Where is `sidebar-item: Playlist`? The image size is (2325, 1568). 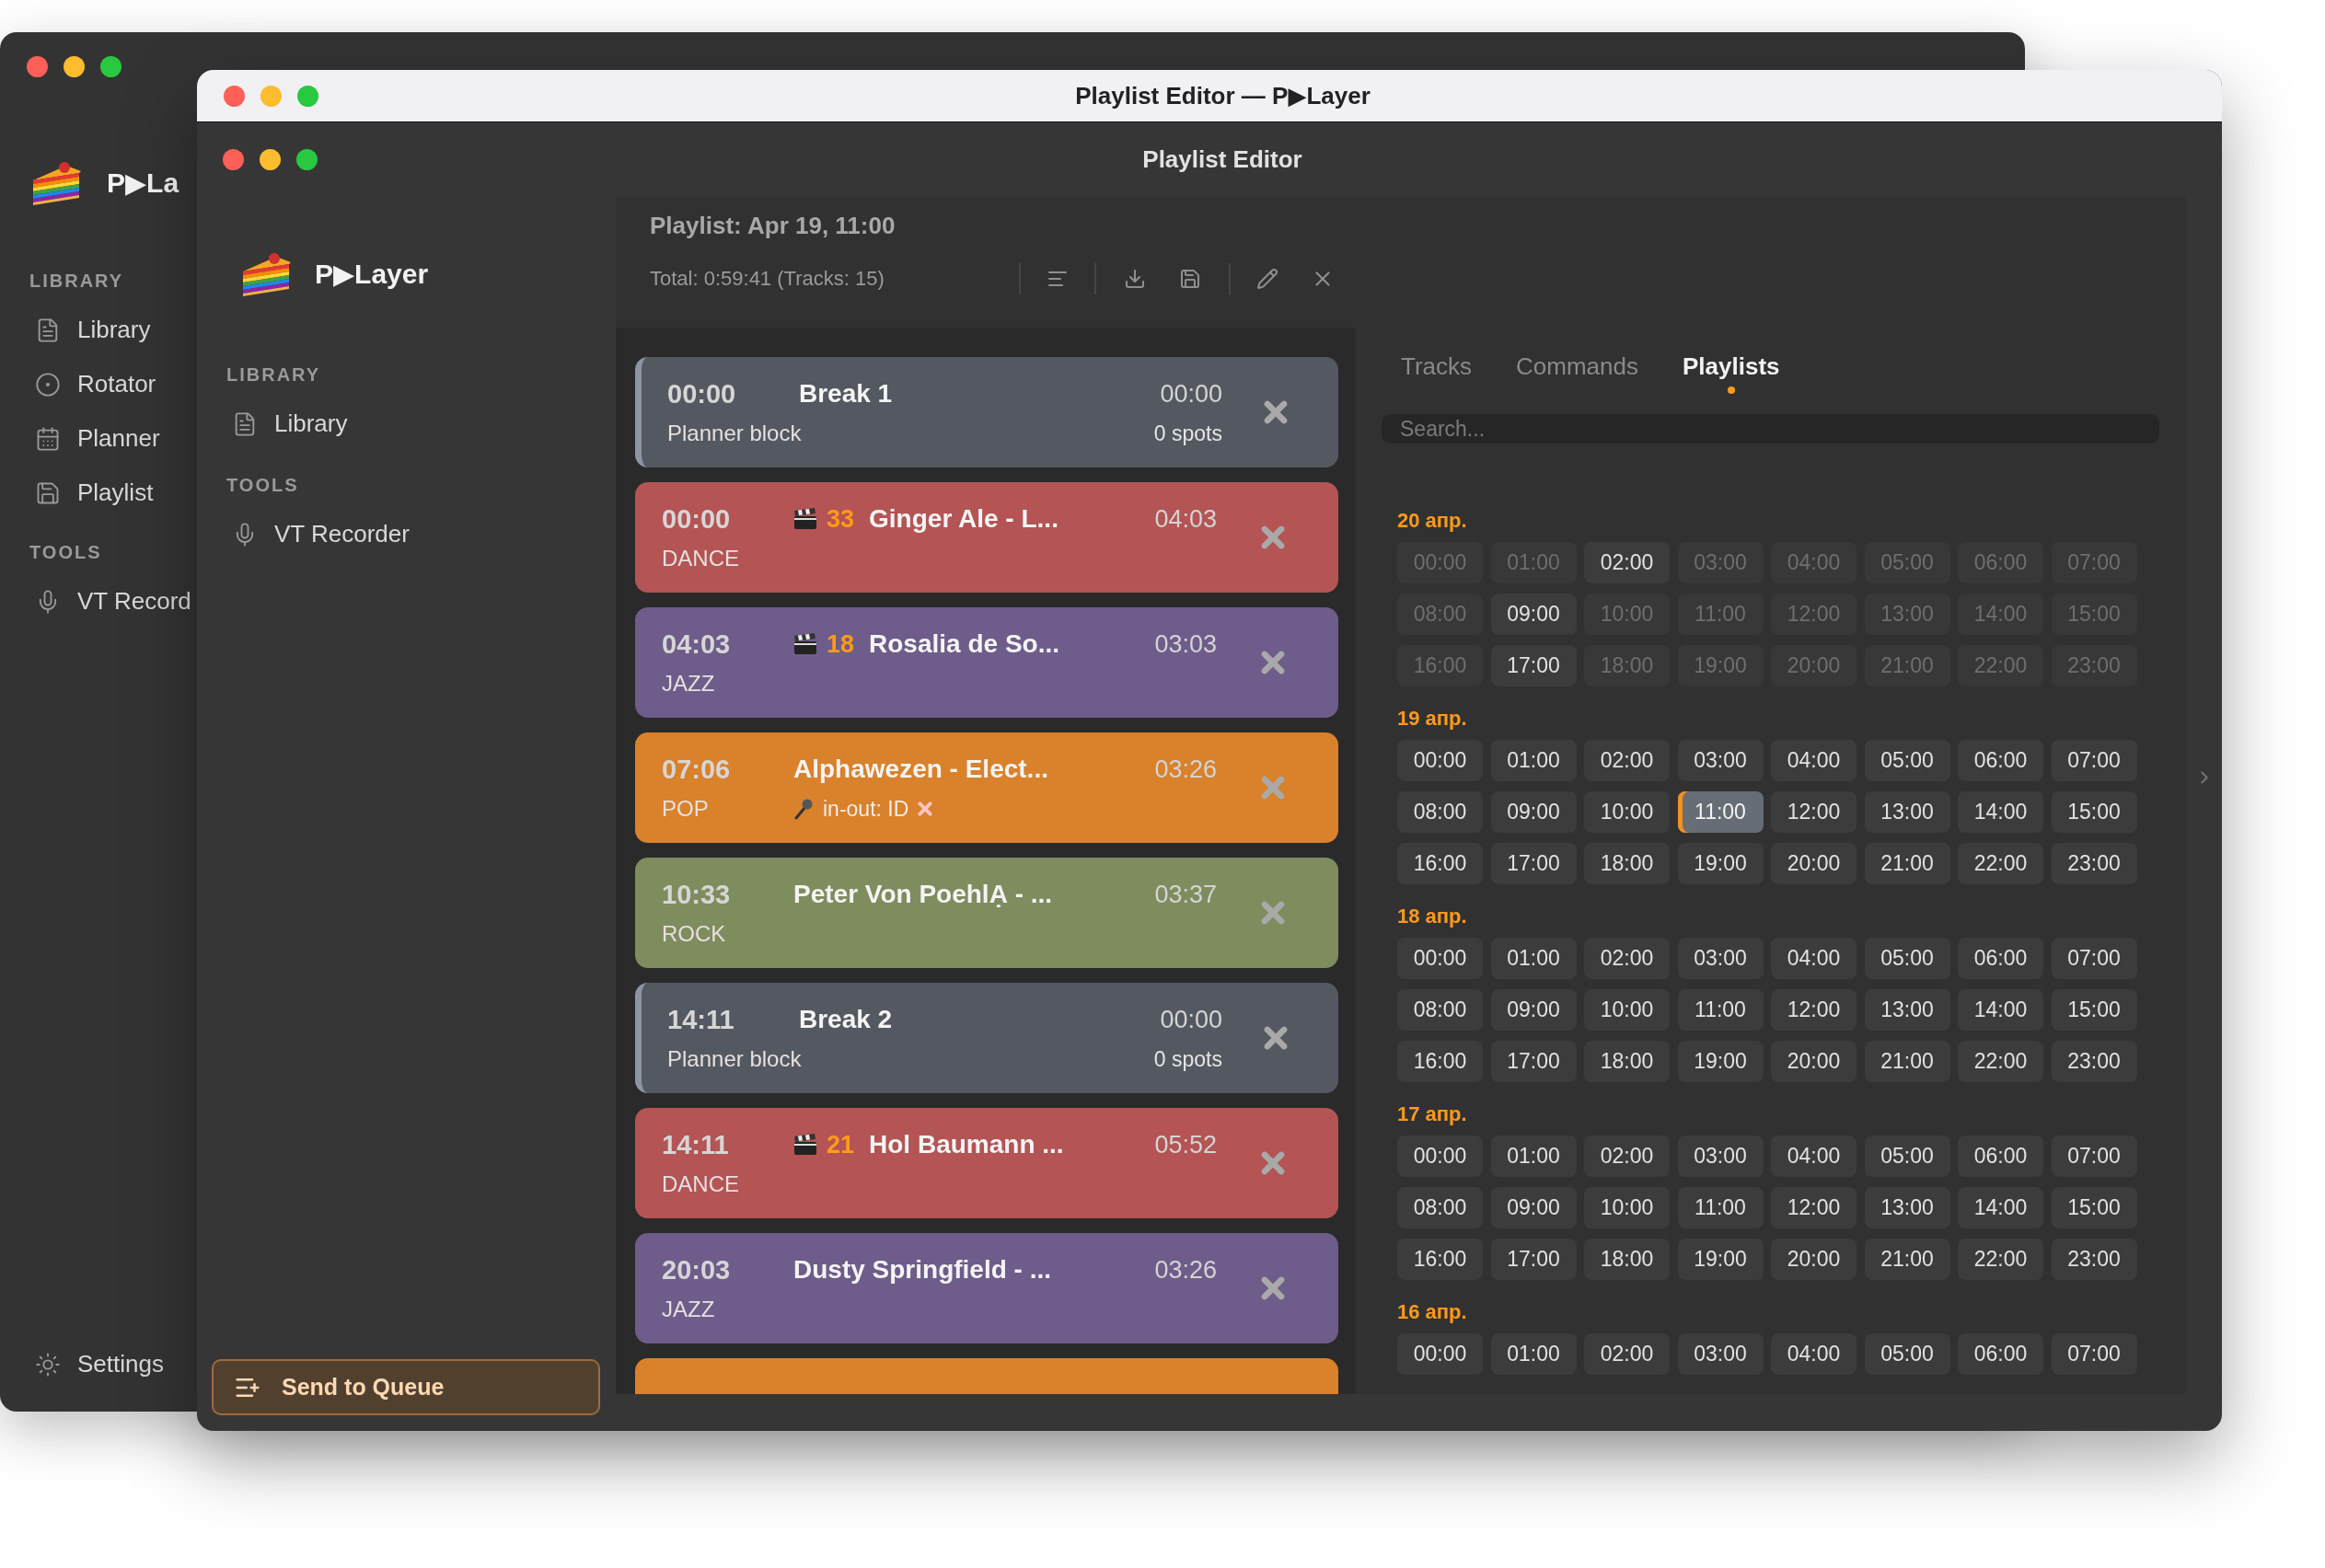
sidebar-item: Playlist is located at coordinates (91, 493).